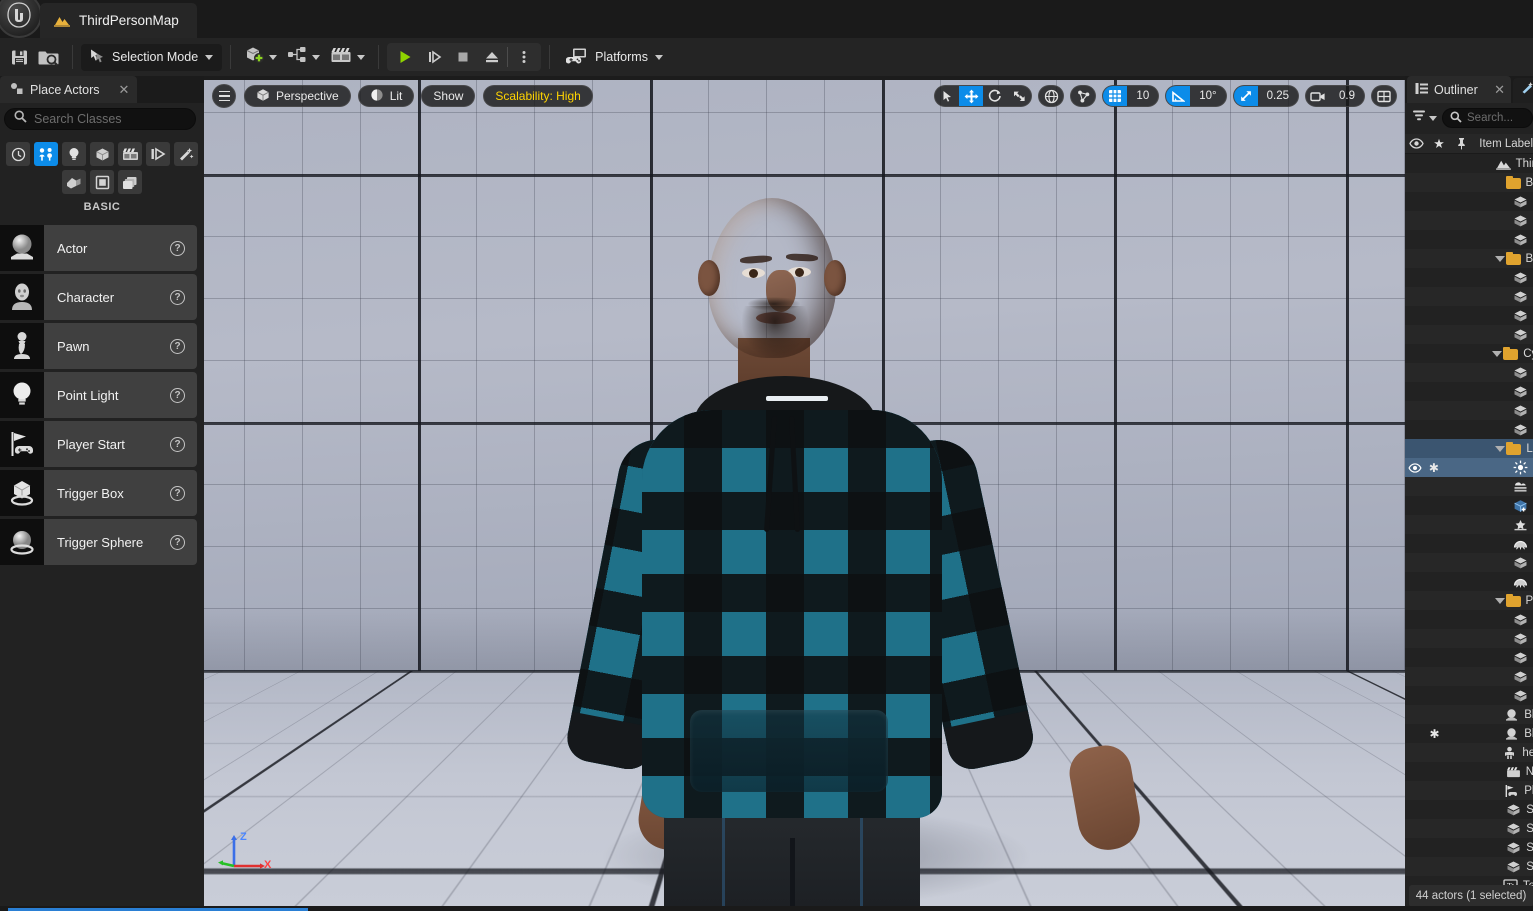 Image resolution: width=1533 pixels, height=911 pixels. Describe the element at coordinates (947, 96) in the screenshot. I see `select-tool-button` at that location.